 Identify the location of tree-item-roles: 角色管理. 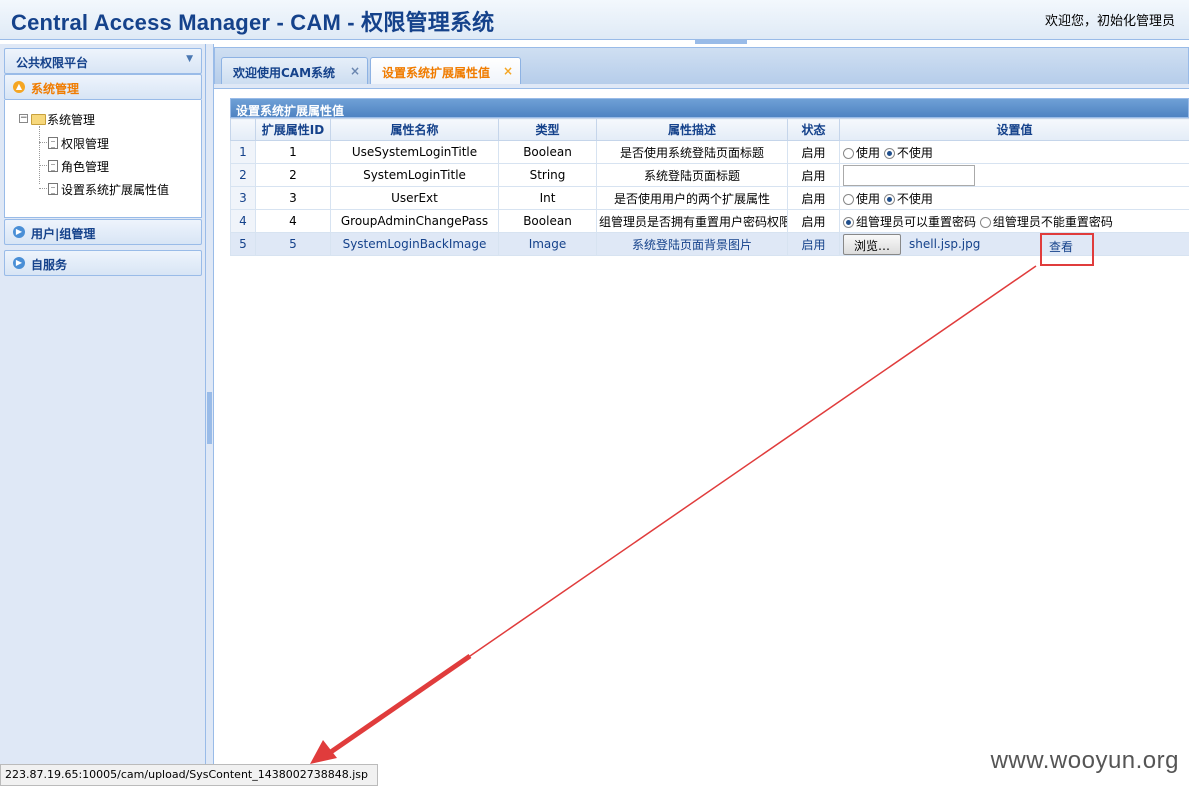
(78, 166).